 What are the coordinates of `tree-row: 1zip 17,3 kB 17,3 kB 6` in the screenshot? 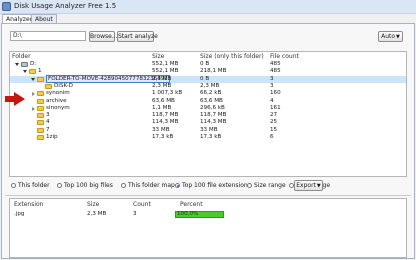 It's located at (208, 137).